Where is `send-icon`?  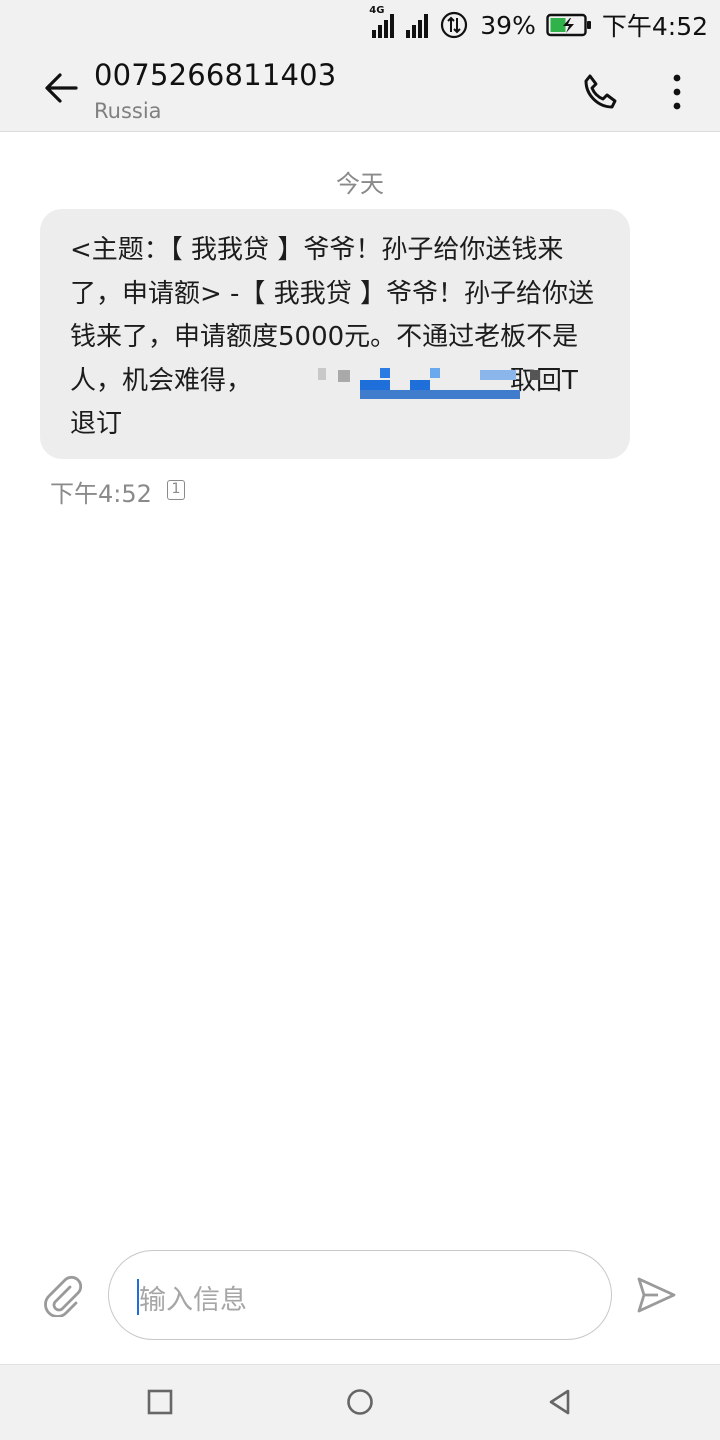 send-icon is located at coordinates (656, 1295).